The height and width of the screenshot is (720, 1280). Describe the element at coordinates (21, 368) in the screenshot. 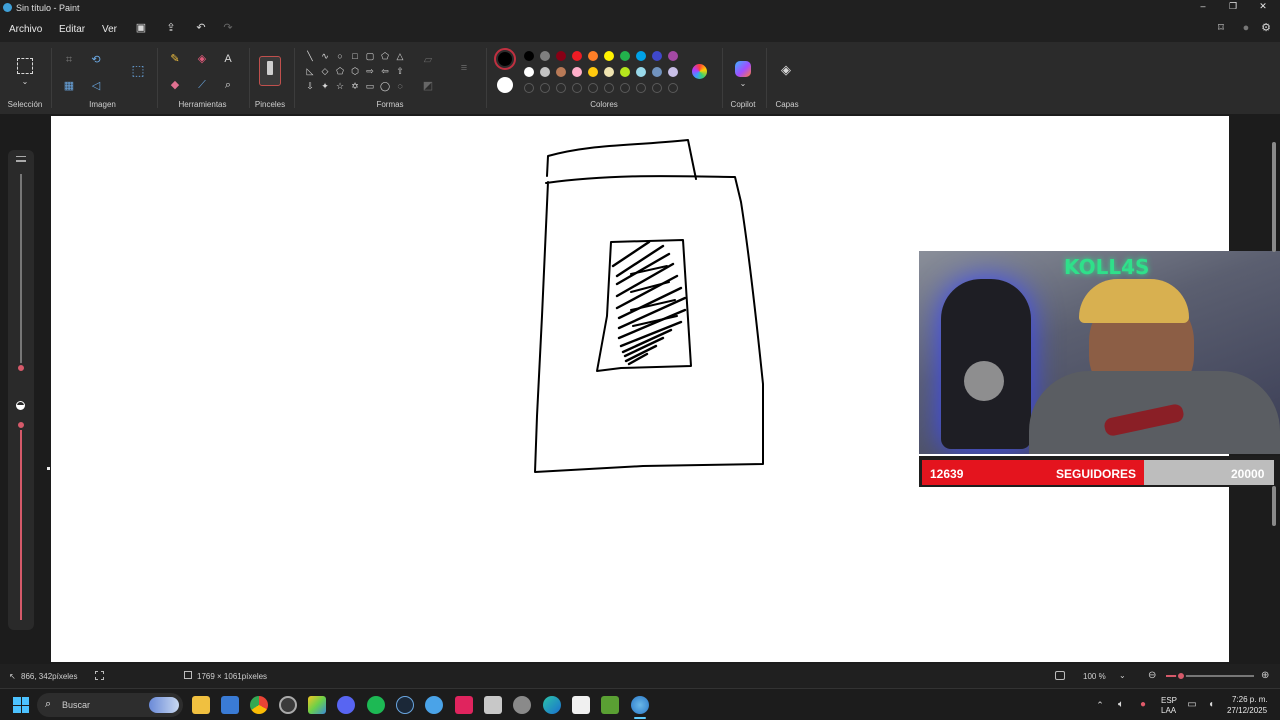

I see `brush-size-thumb` at that location.